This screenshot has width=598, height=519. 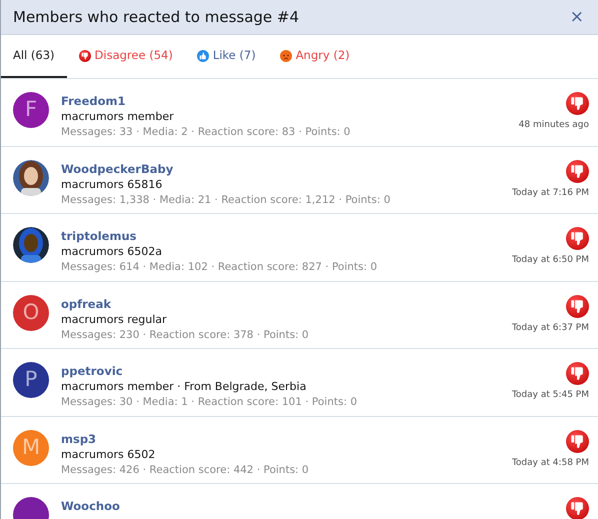 I want to click on close-button: ×, so click(x=577, y=17).